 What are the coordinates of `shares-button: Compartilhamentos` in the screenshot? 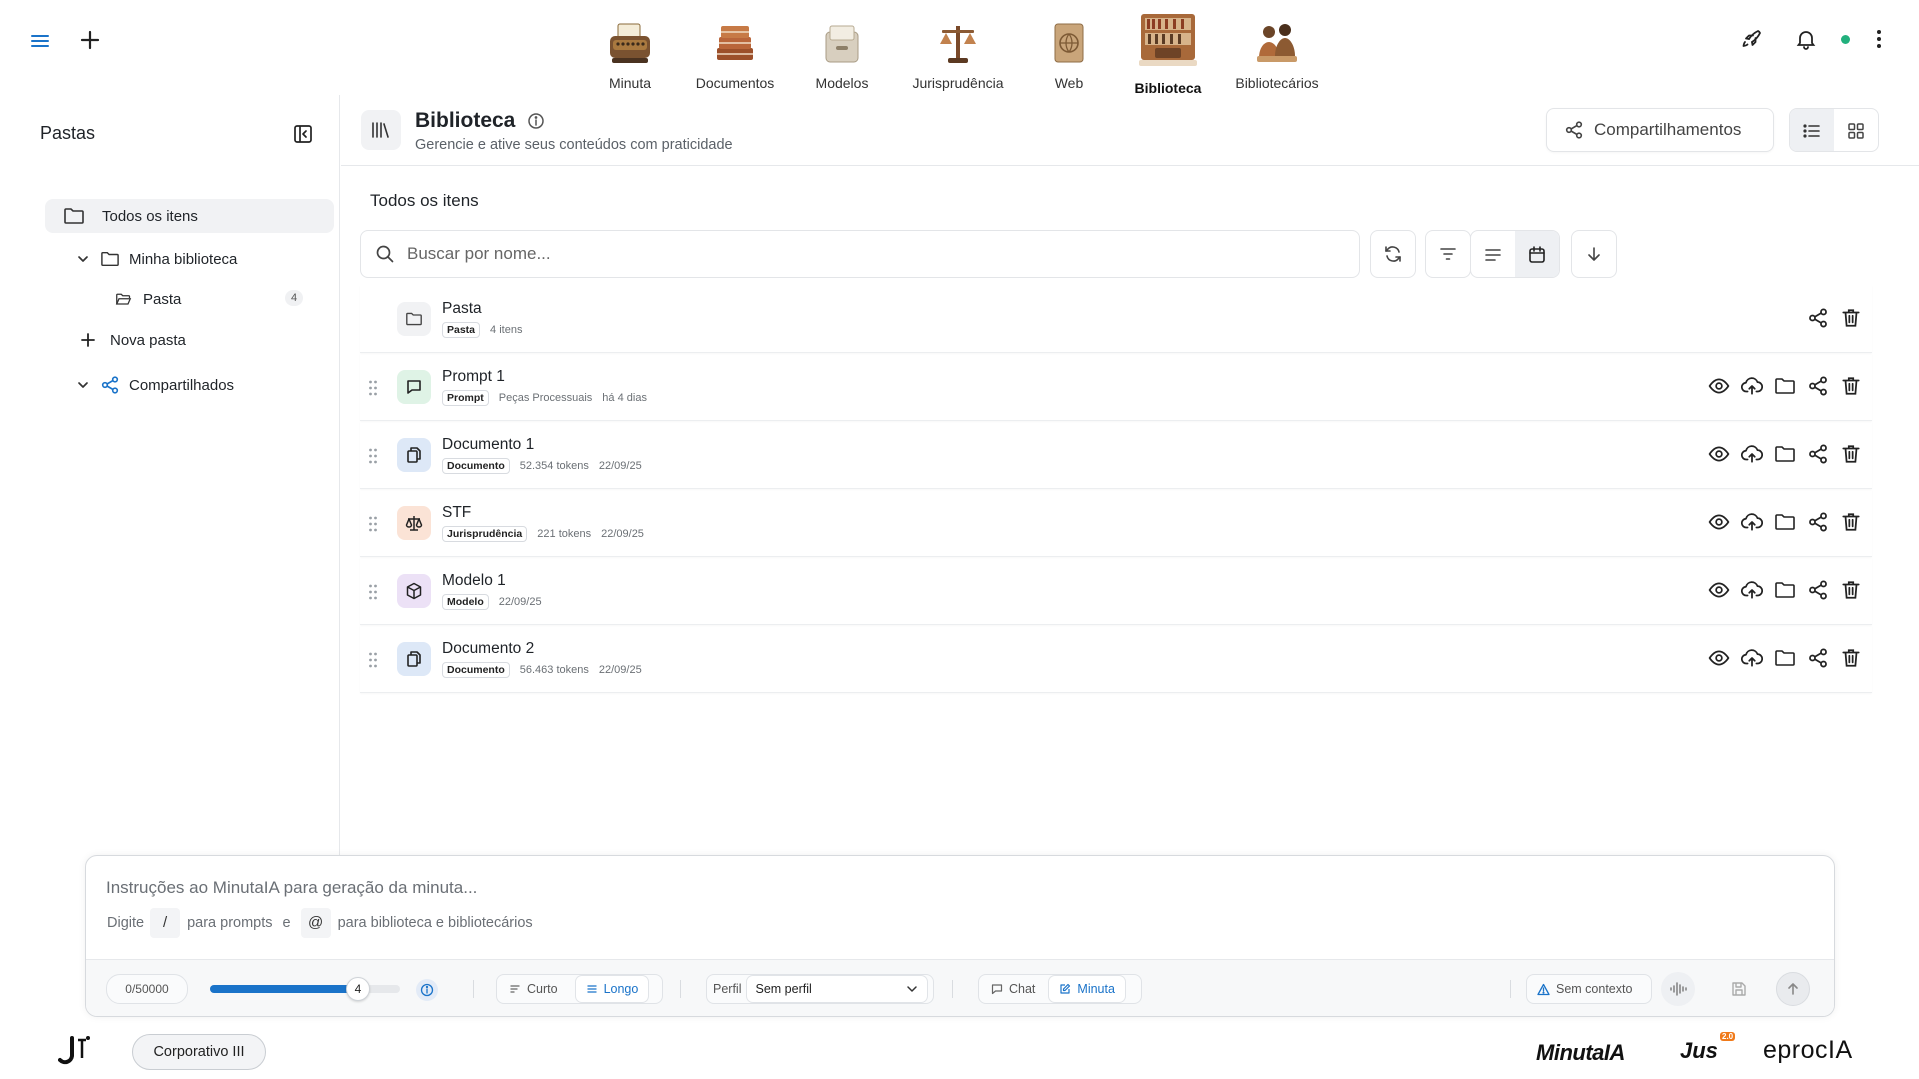 It's located at (1660, 130).